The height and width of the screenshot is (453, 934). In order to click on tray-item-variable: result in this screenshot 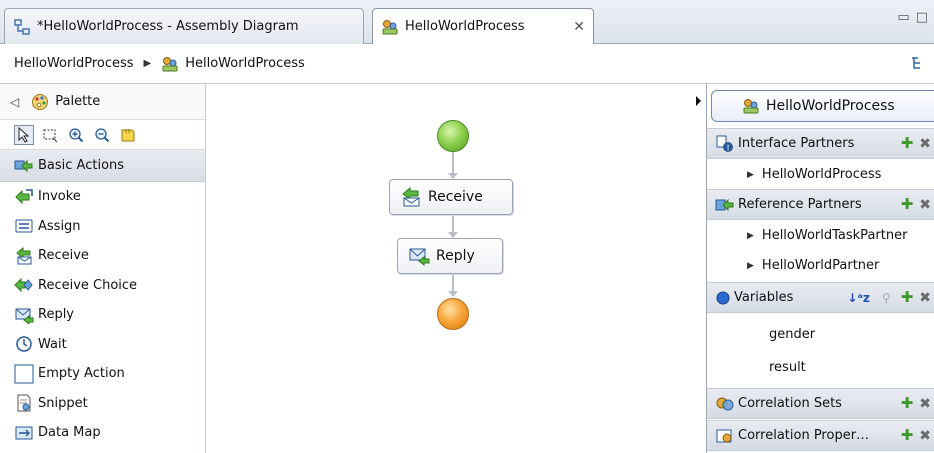, I will do `click(820, 367)`.